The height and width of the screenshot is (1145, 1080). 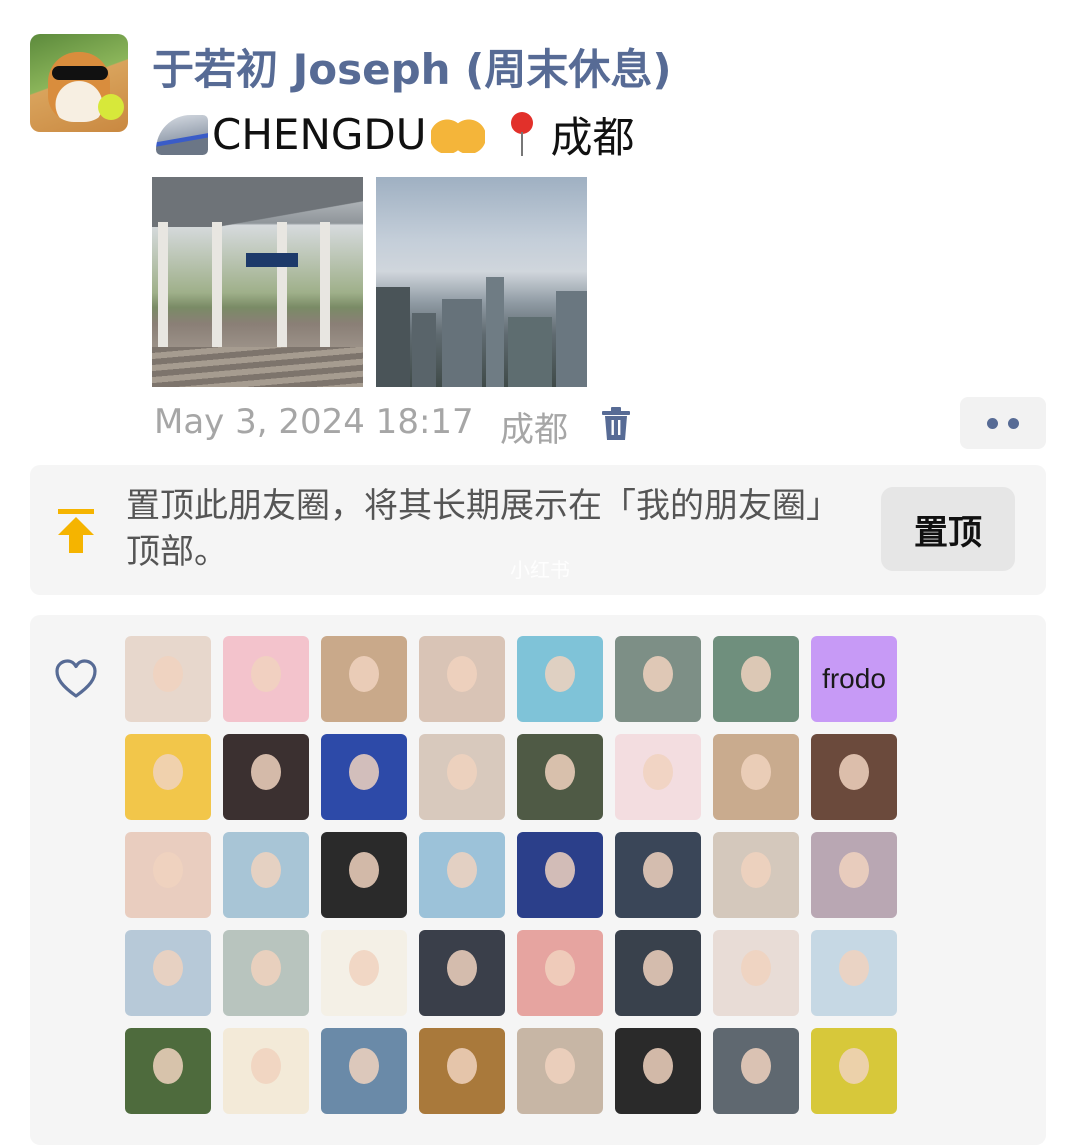 I want to click on pin-prompt-text: 置顶此朋友圈，将其长期展示在「我的朋友圈」顶部。, so click(x=483, y=529).